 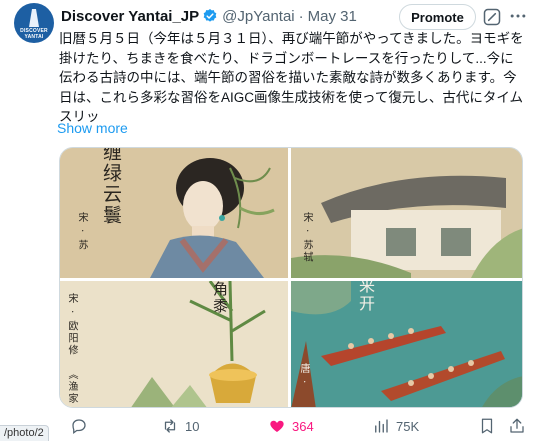 What do you see at coordinates (408, 426) in the screenshot?
I see `views-count: 75K` at bounding box center [408, 426].